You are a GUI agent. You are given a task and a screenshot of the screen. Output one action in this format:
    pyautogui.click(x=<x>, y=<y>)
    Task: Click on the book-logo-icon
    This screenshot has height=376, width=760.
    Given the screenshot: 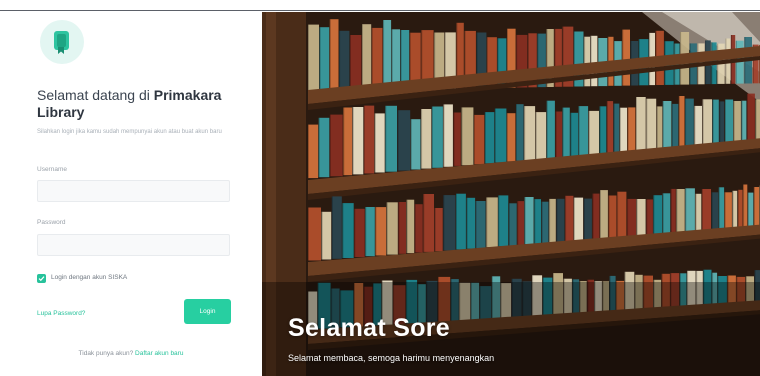 What is the action you would take?
    pyautogui.click(x=61, y=42)
    